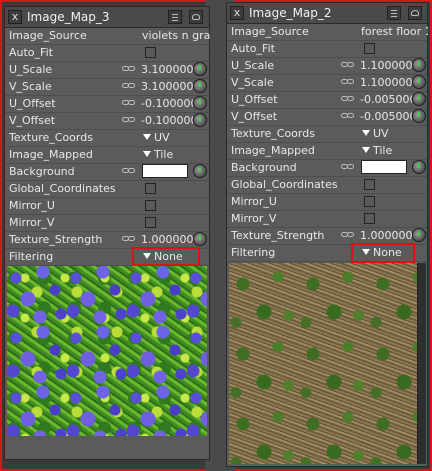 Image resolution: width=432 pixels, height=471 pixels. Describe the element at coordinates (167, 120) in the screenshot. I see `v-offset-value: -0.100000` at that location.